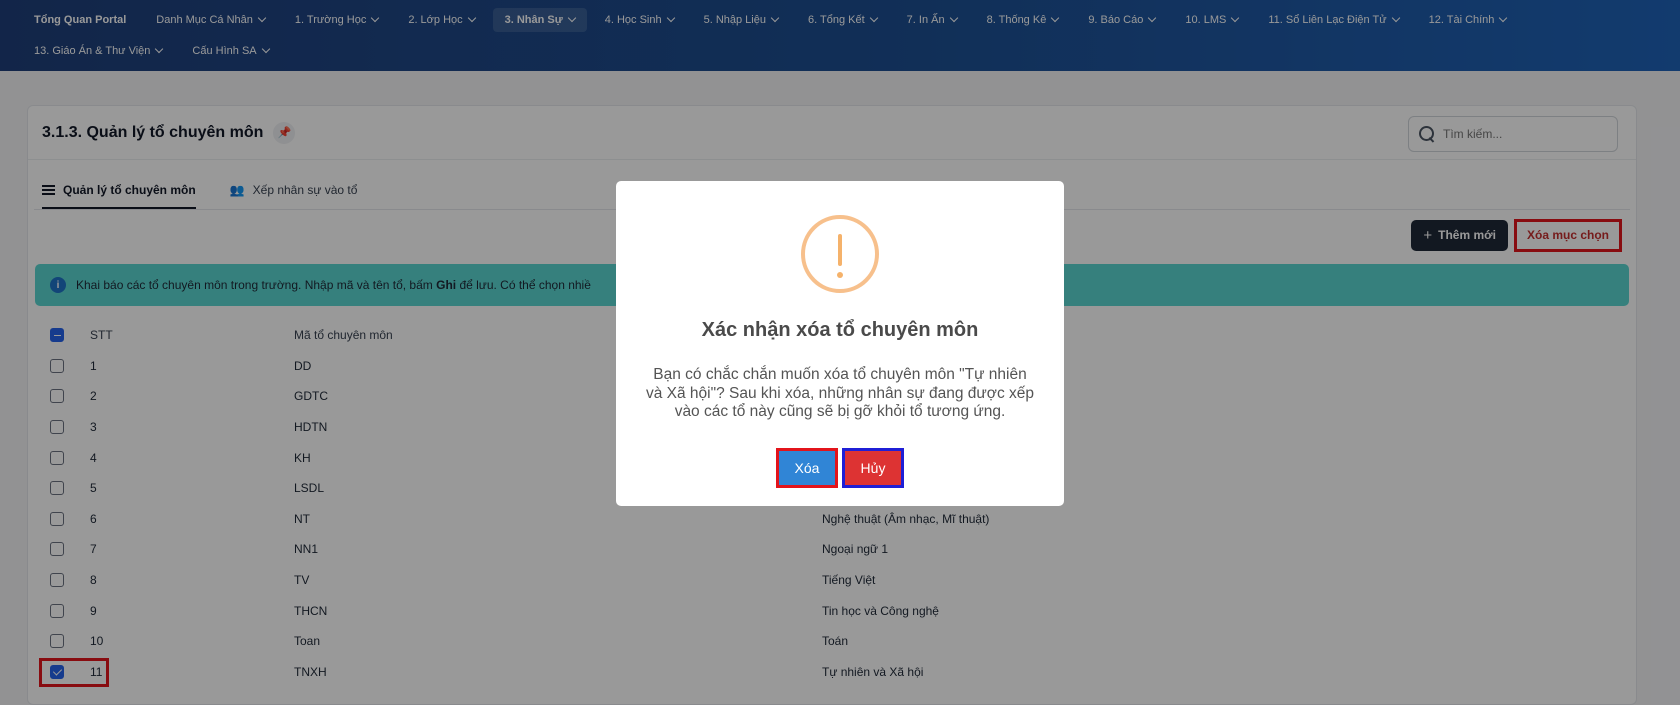 This screenshot has width=1680, height=705. What do you see at coordinates (840, 254) in the screenshot?
I see `warning-icon` at bounding box center [840, 254].